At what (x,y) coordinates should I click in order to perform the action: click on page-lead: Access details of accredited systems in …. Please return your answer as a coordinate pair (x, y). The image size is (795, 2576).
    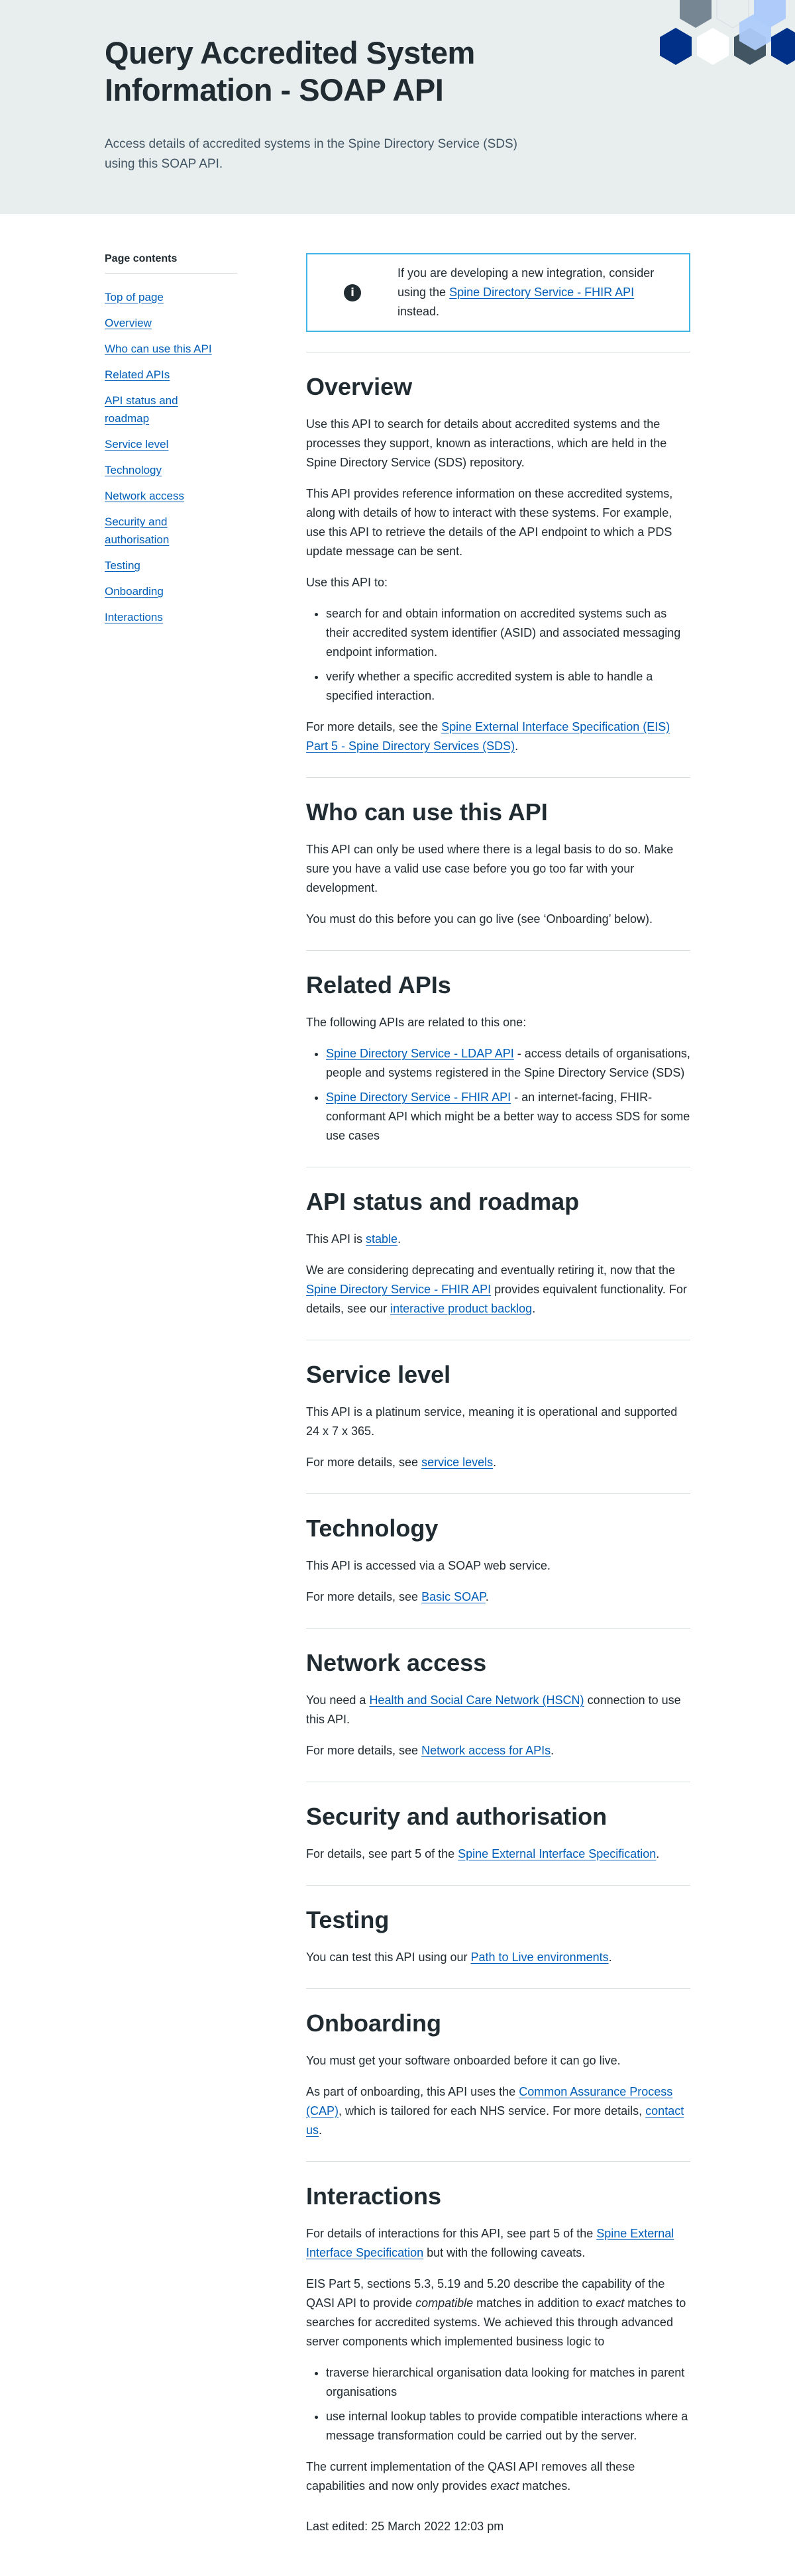
    Looking at the image, I should click on (311, 154).